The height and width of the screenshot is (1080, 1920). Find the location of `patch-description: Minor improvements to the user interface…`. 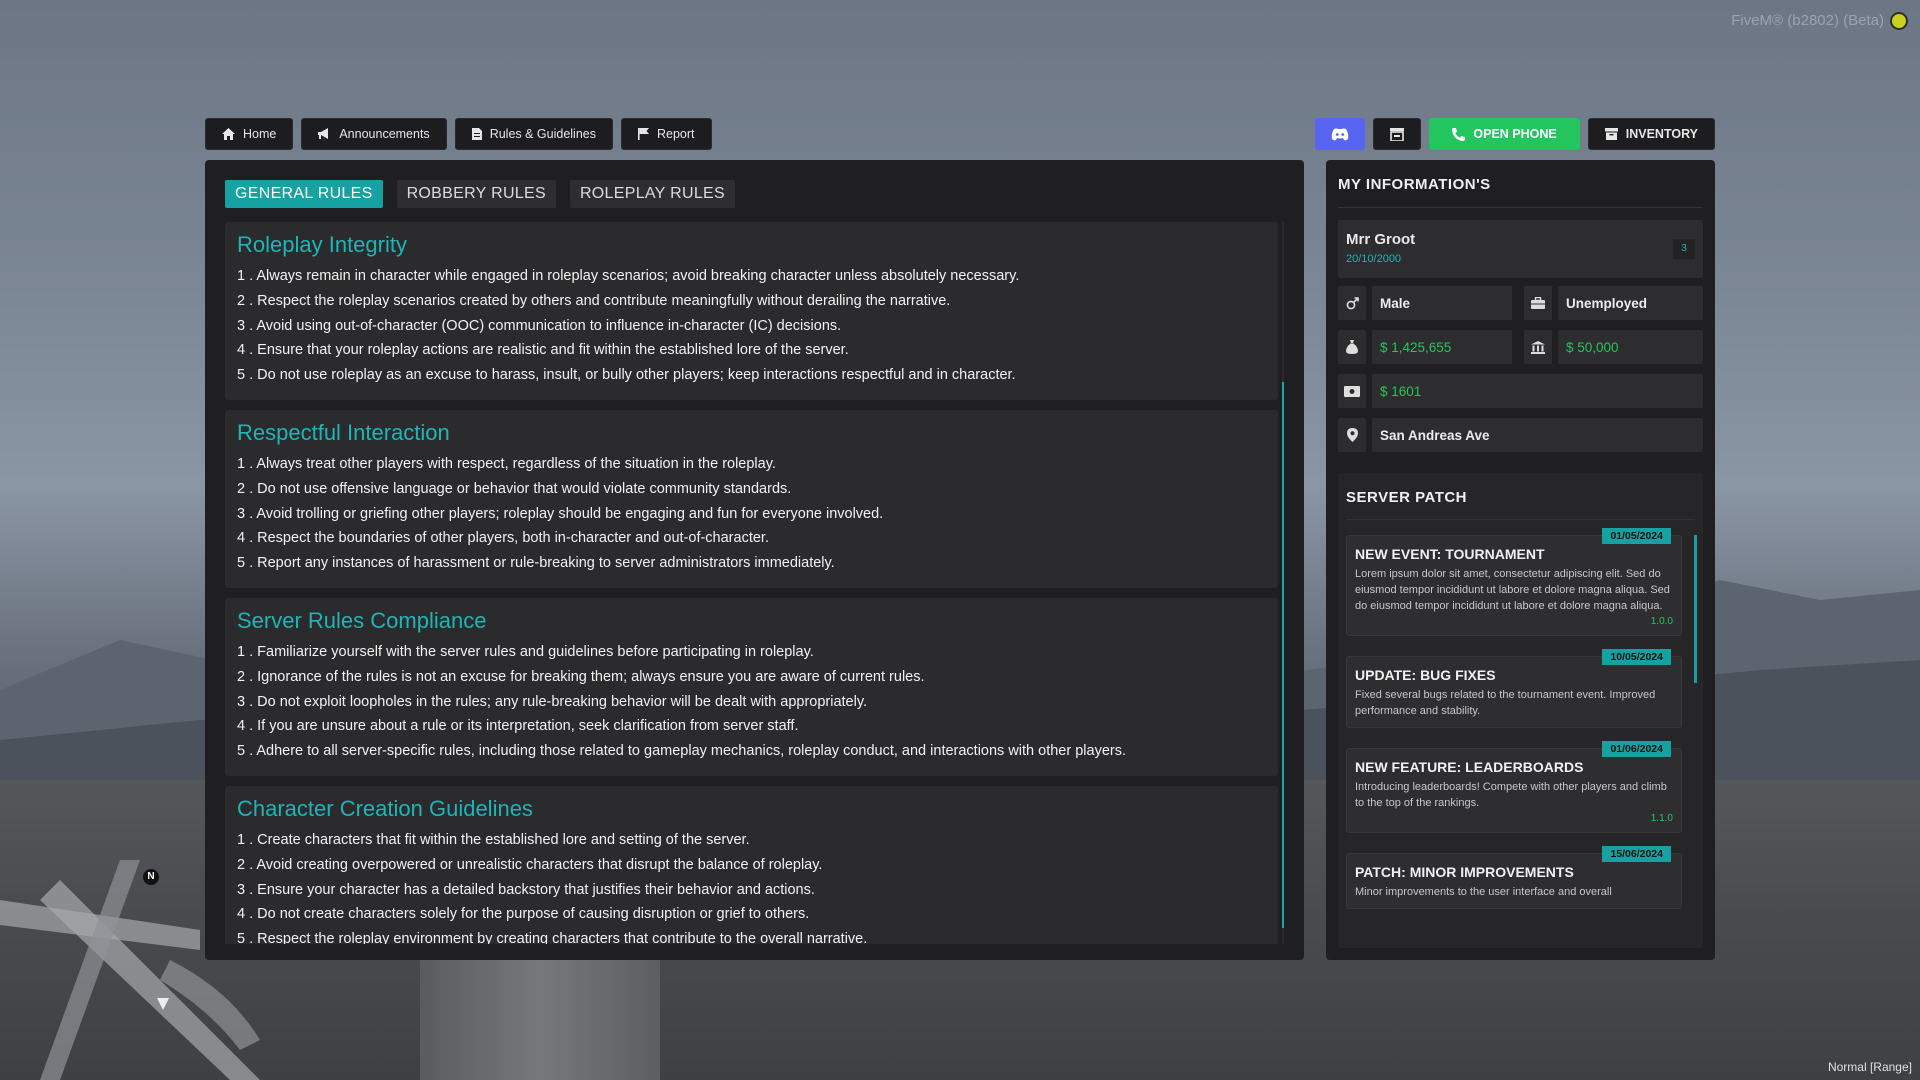

patch-description: Minor improvements to the user interface… is located at coordinates (1483, 892).